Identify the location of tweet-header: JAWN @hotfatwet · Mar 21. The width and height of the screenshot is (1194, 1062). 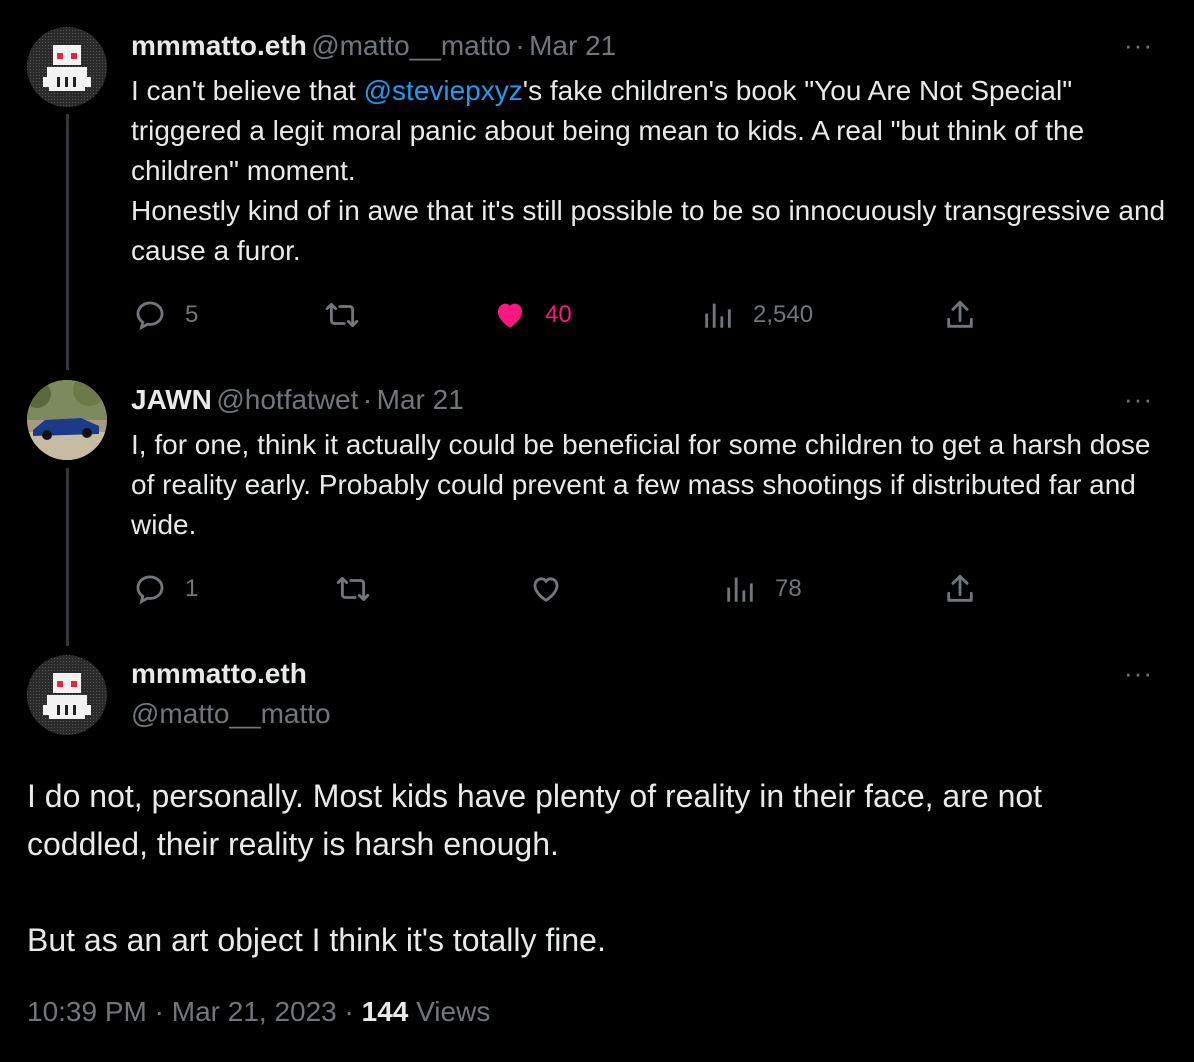
(297, 400).